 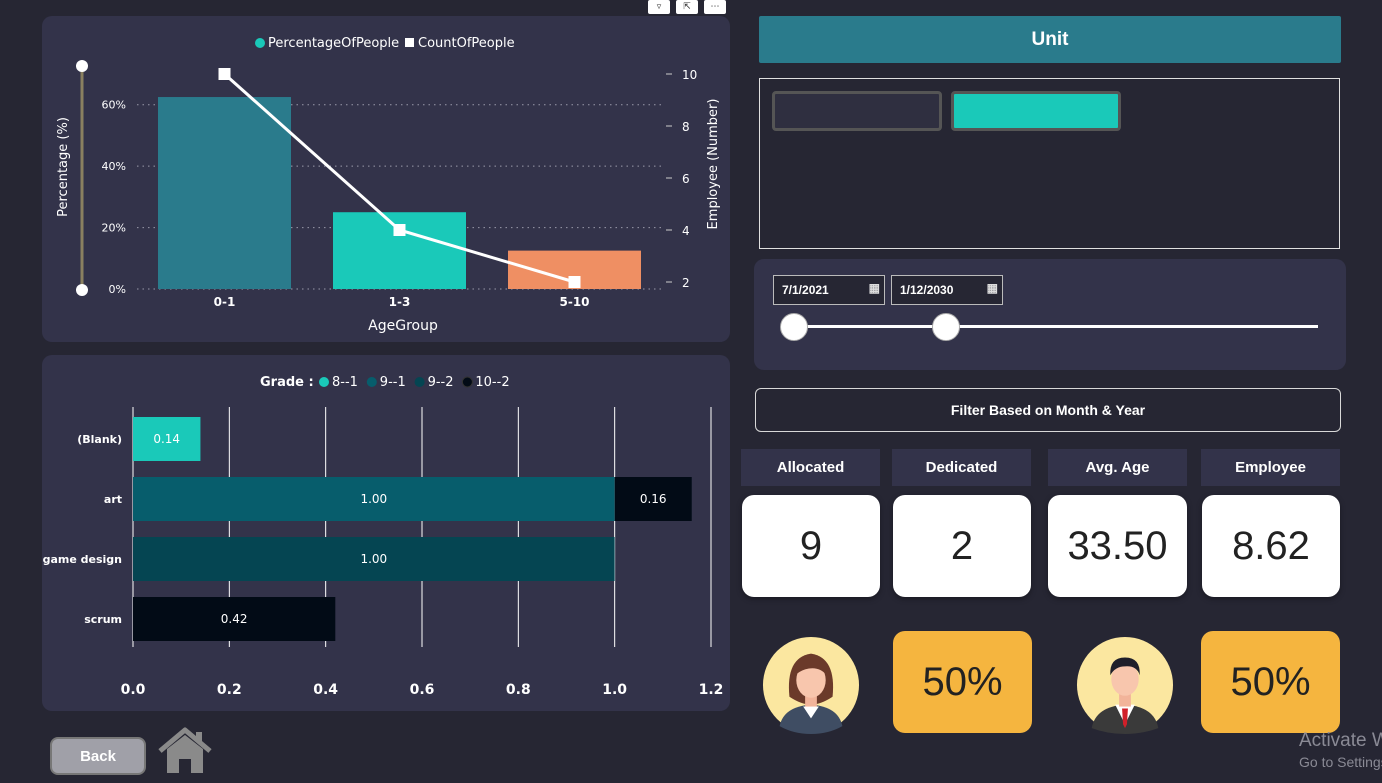 What do you see at coordinates (466, 43) in the screenshot?
I see `legend-count: CountOfPeople` at bounding box center [466, 43].